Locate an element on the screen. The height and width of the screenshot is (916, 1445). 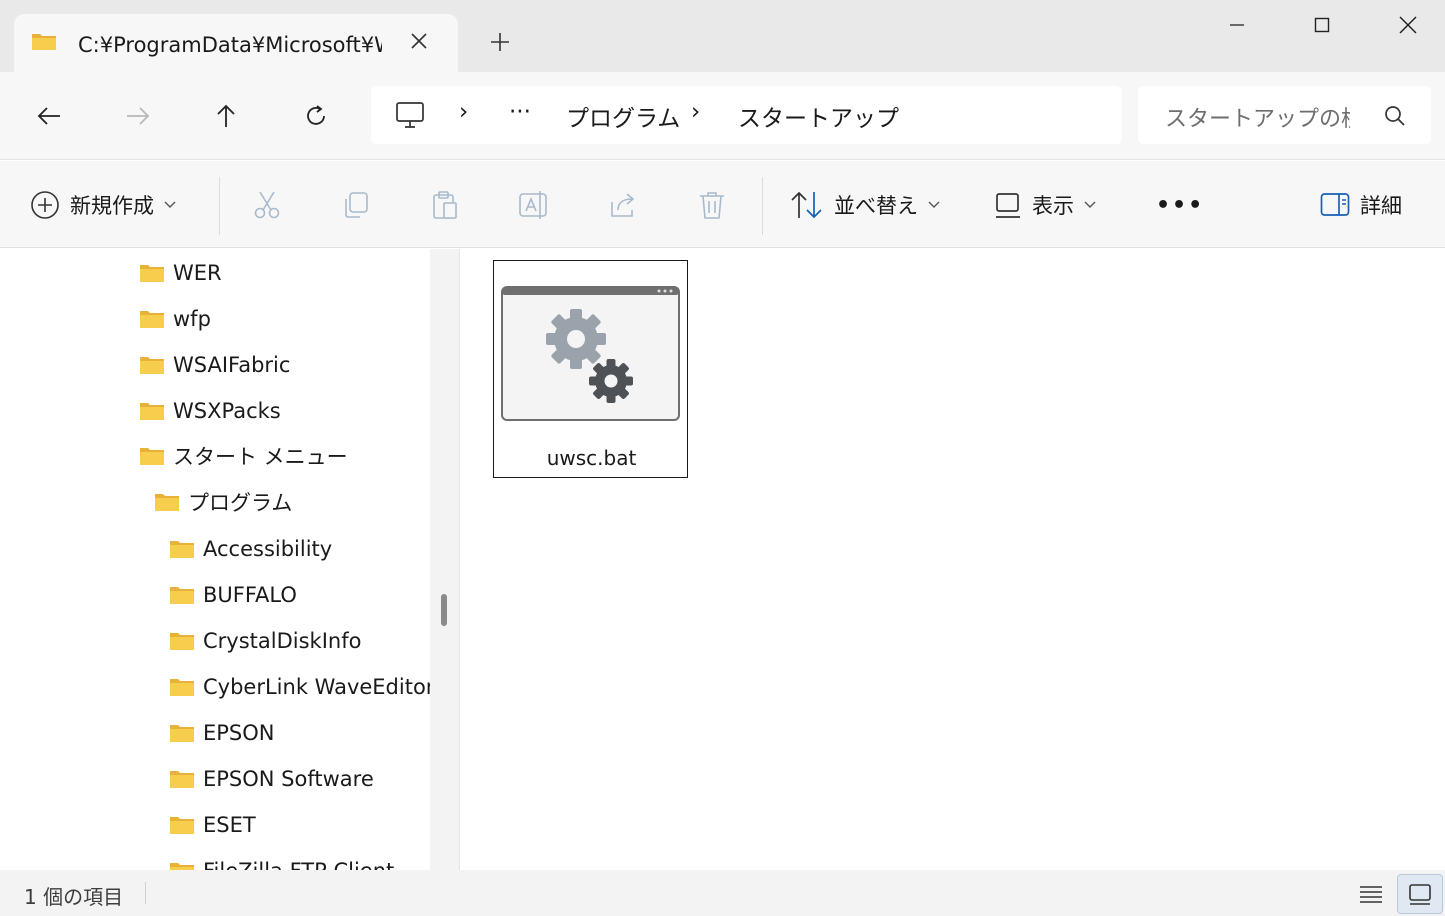
search-box: スタートアップの検索 is located at coordinates (1284, 115).